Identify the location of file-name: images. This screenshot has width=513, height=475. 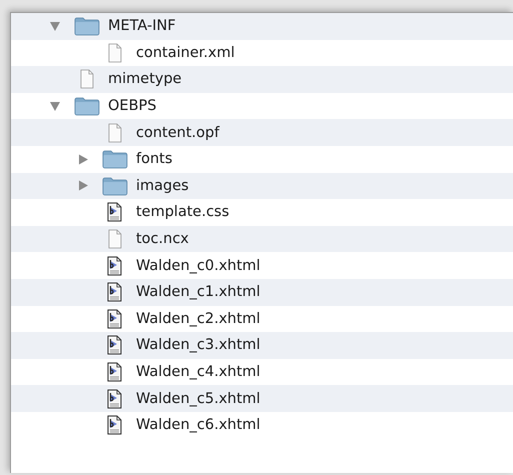
(162, 186).